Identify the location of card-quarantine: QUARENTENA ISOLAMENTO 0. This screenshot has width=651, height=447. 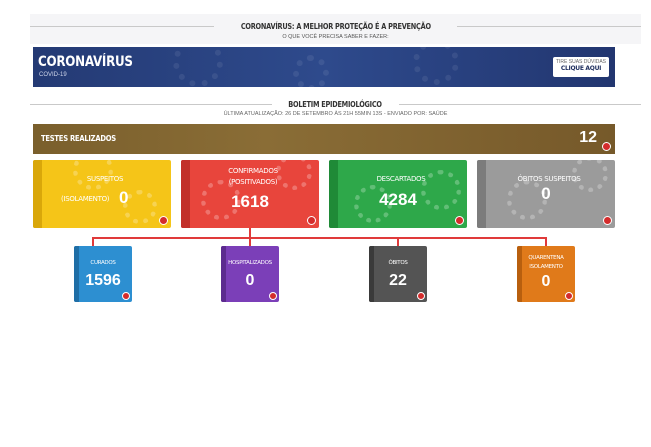
(546, 274).